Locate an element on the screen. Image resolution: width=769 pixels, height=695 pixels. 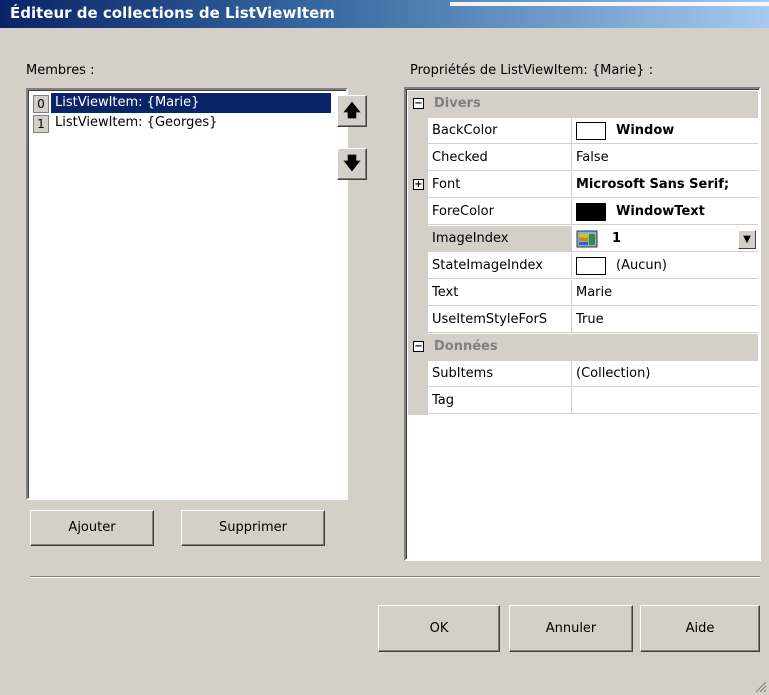
arrow-down-icon: 🡇 is located at coordinates (352, 164).